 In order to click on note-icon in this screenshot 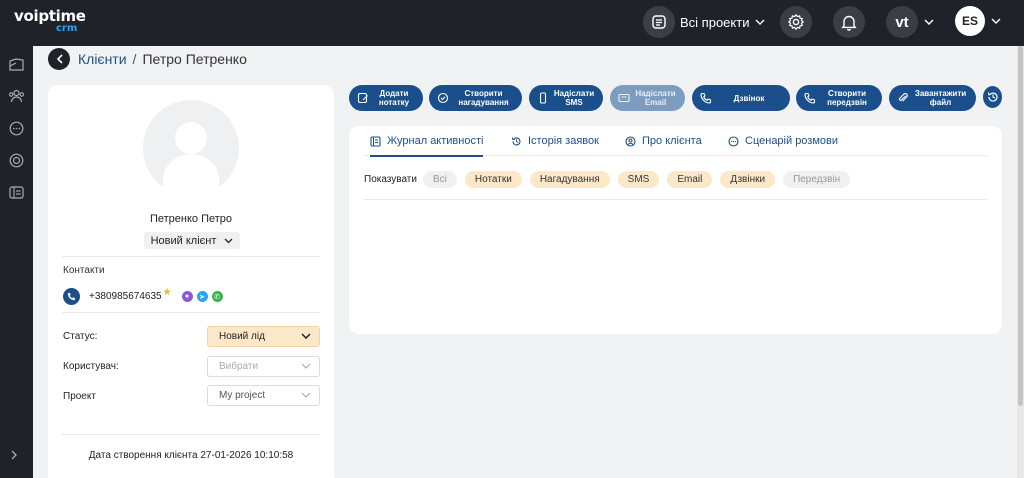, I will do `click(362, 98)`.